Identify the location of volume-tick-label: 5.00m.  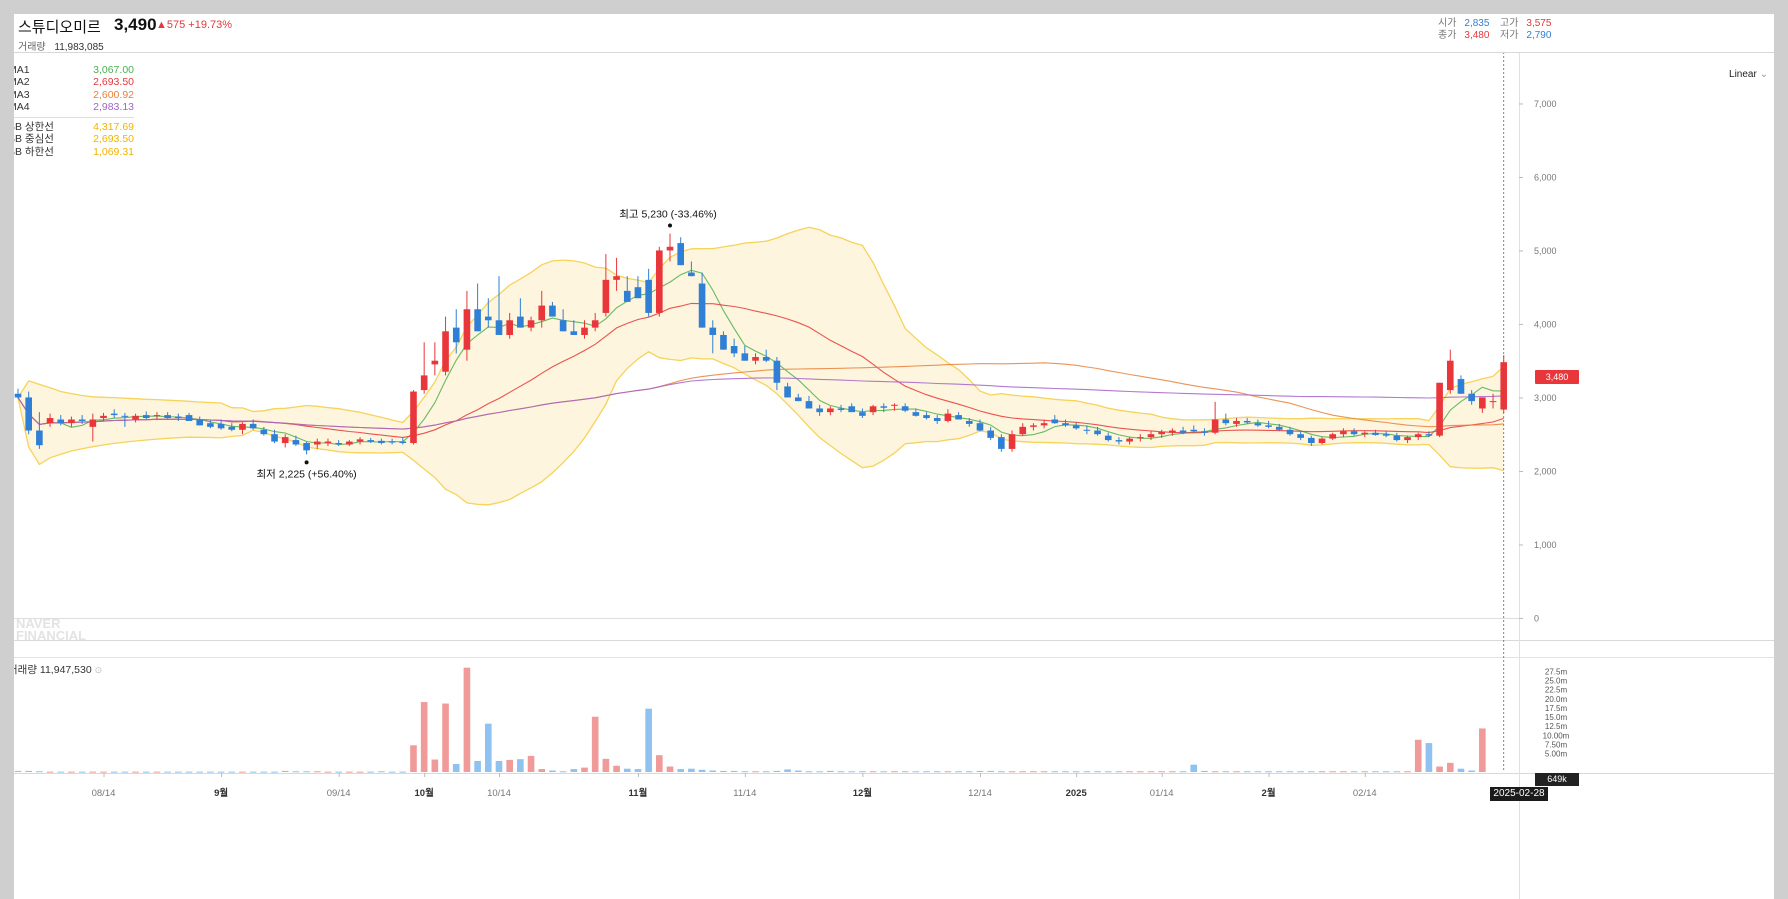
(1556, 754).